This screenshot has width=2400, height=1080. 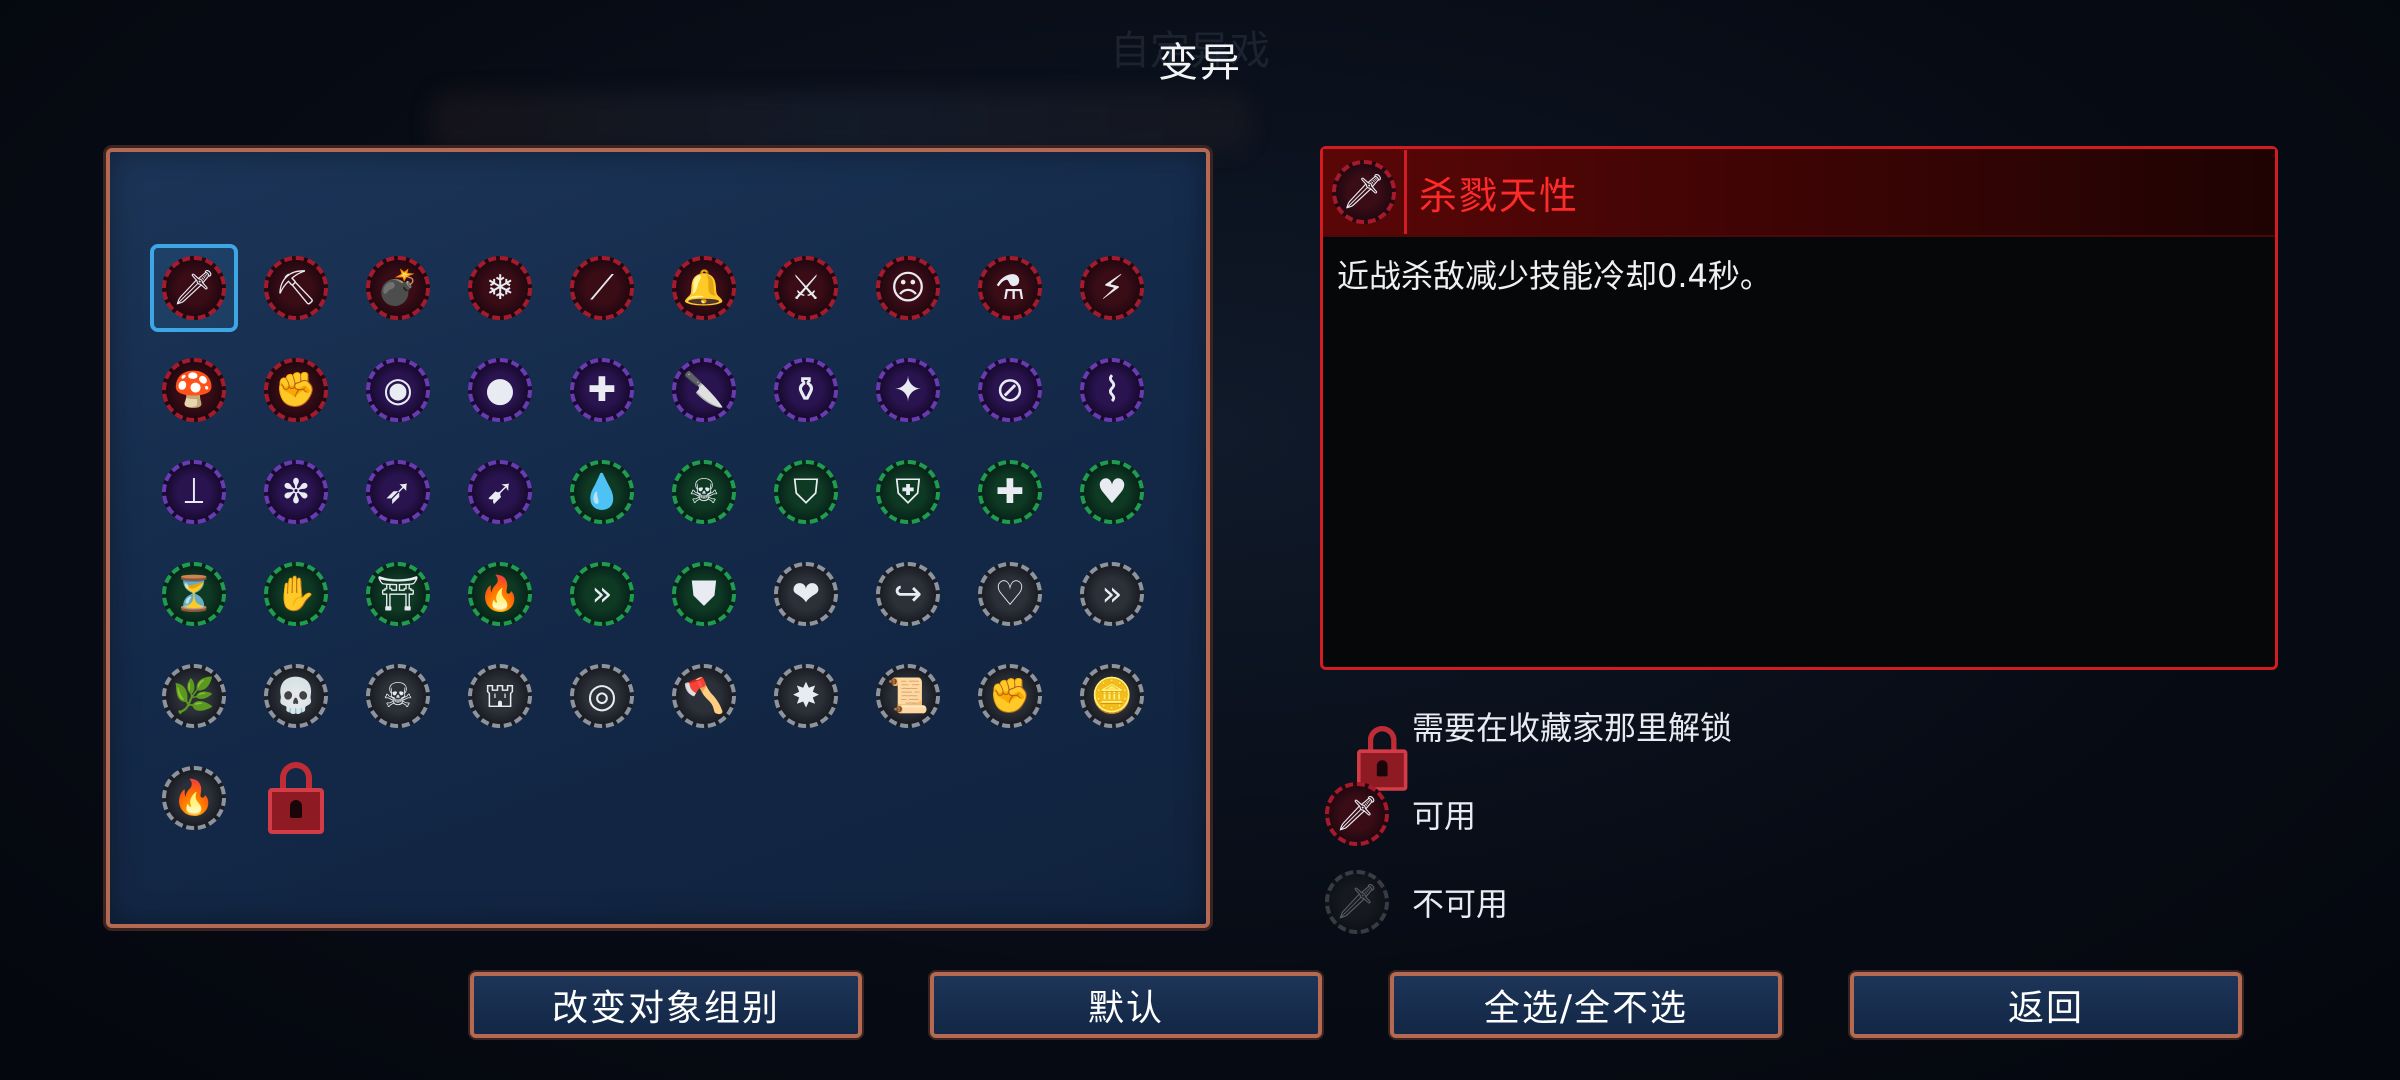 I want to click on mutation-cell: ⟋, so click(x=602, y=288).